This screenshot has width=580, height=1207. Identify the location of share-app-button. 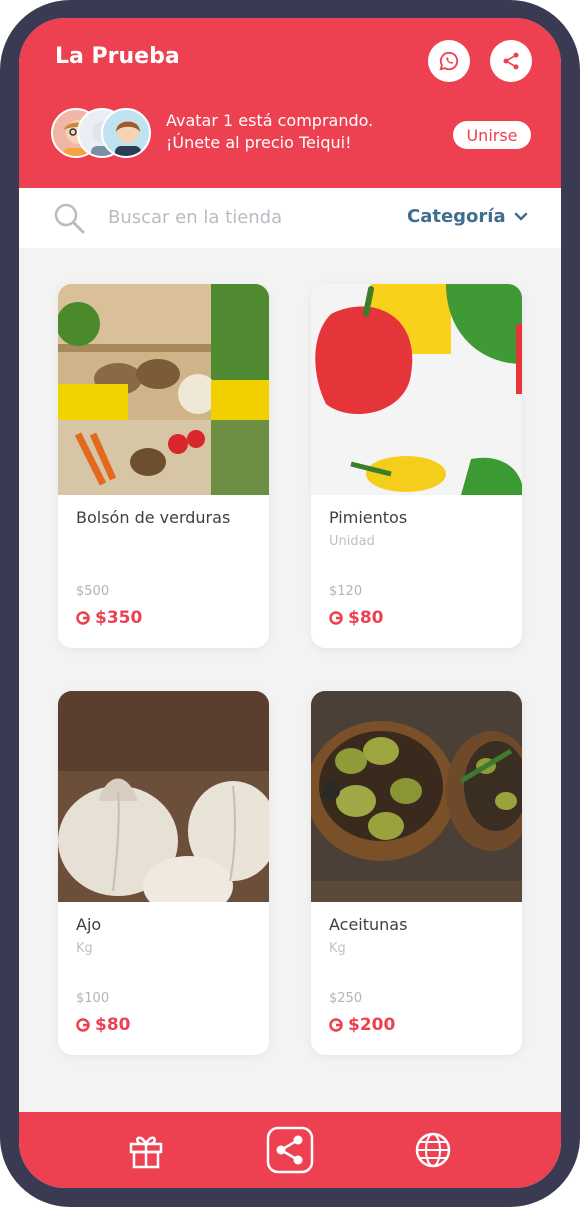
(290, 1150).